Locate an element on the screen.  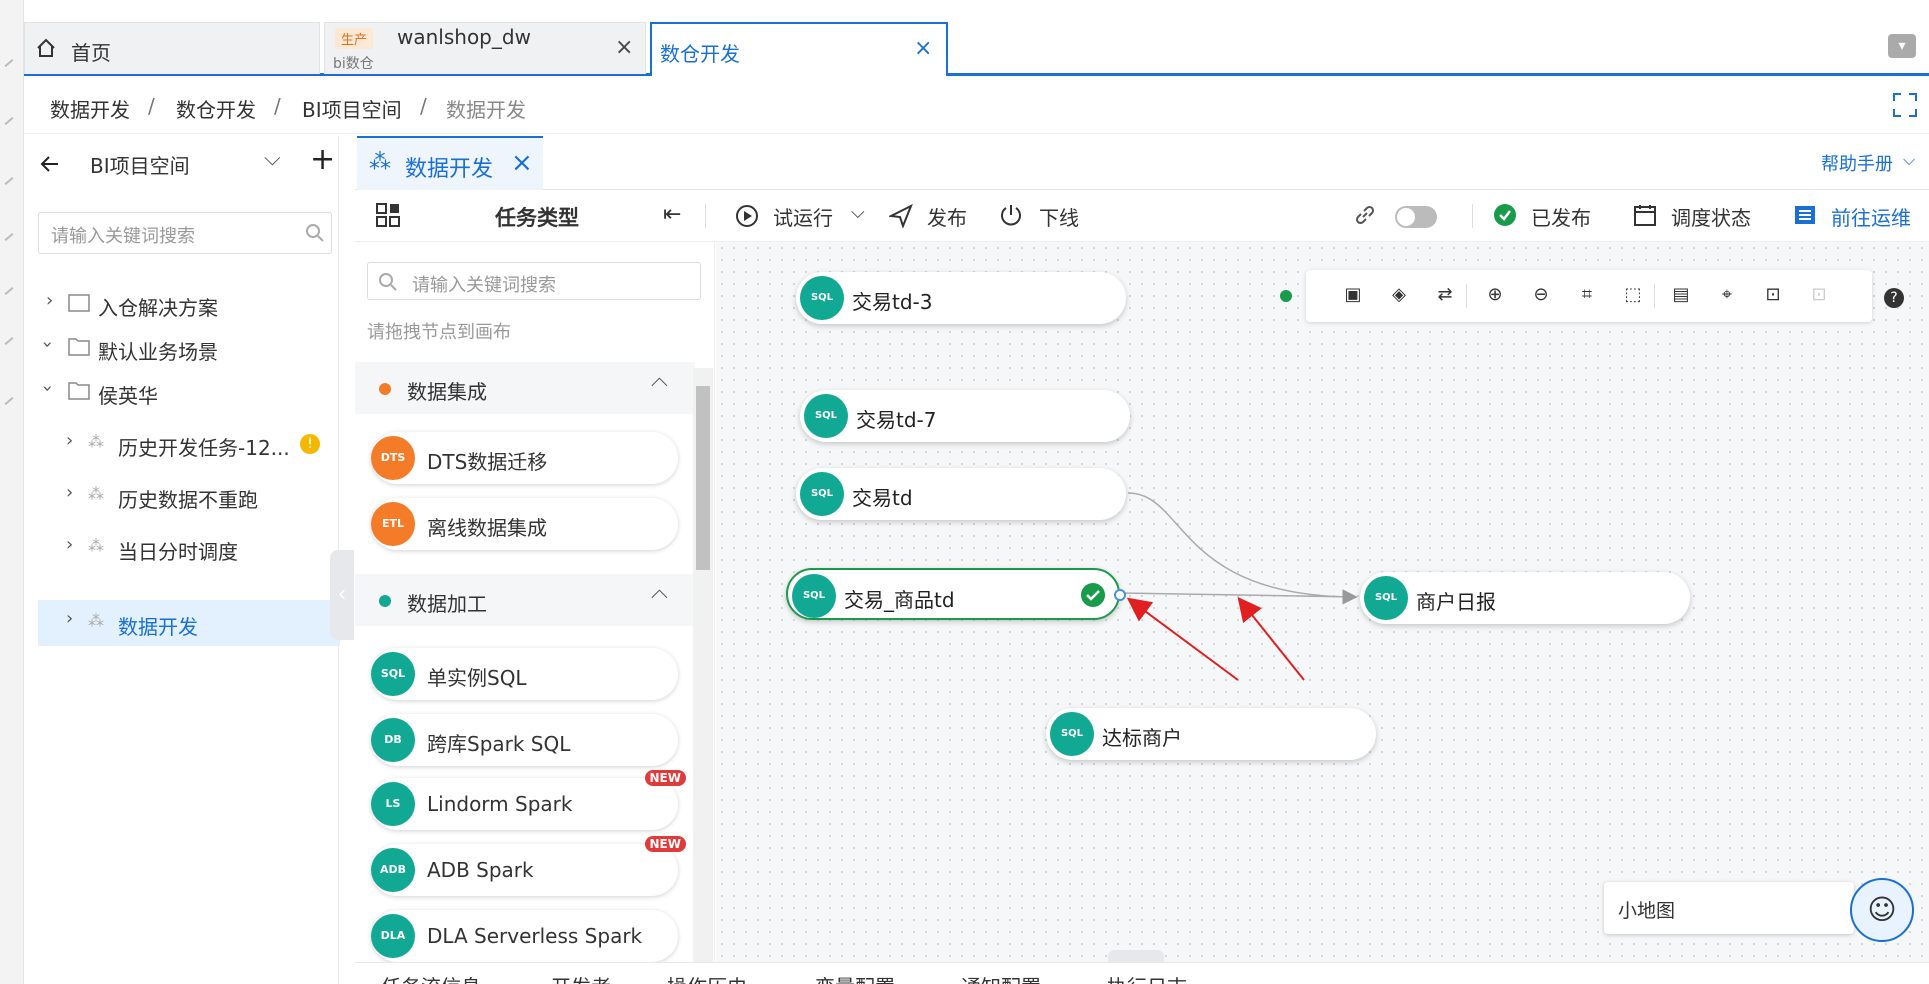
bottom-panel-handle is located at coordinates (1136, 956).